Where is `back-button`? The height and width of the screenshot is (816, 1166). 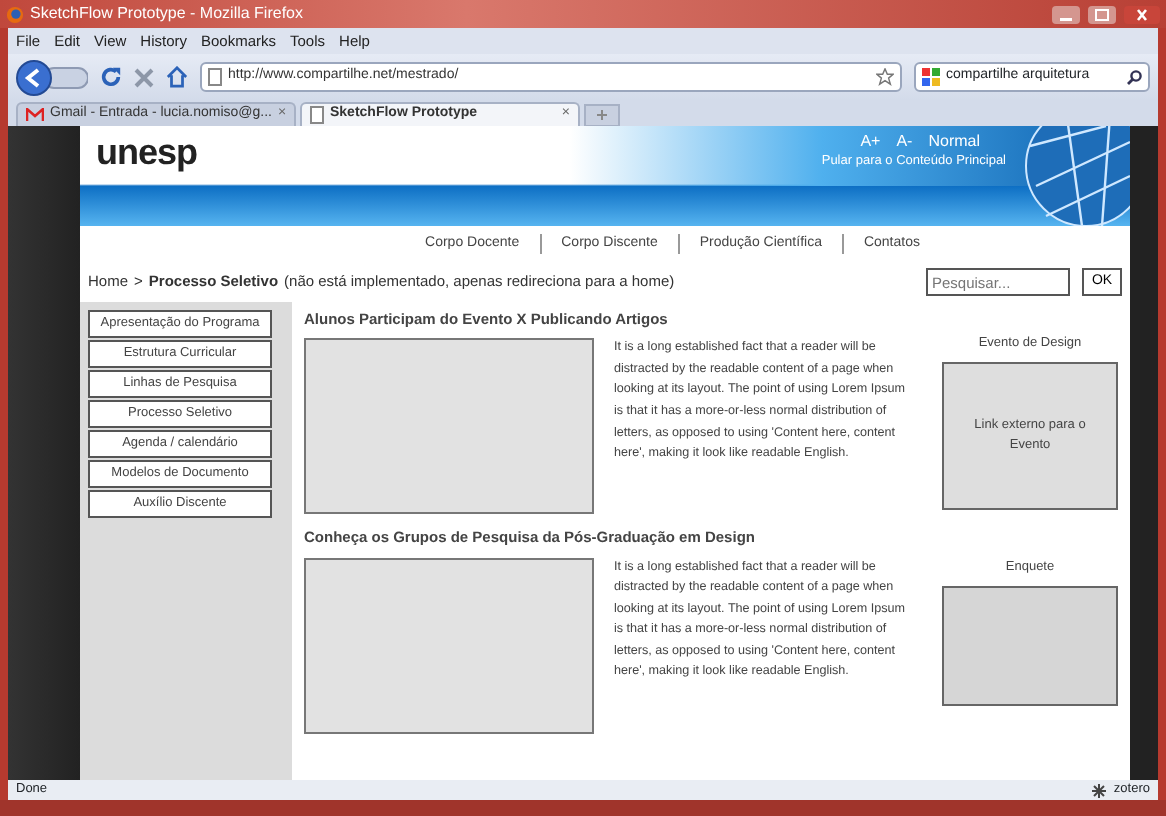 back-button is located at coordinates (52, 77).